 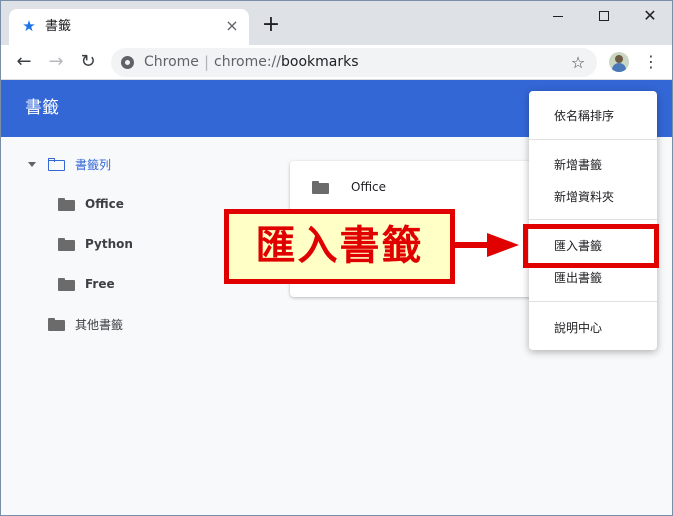 I want to click on close-icon: ×, so click(x=232, y=26).